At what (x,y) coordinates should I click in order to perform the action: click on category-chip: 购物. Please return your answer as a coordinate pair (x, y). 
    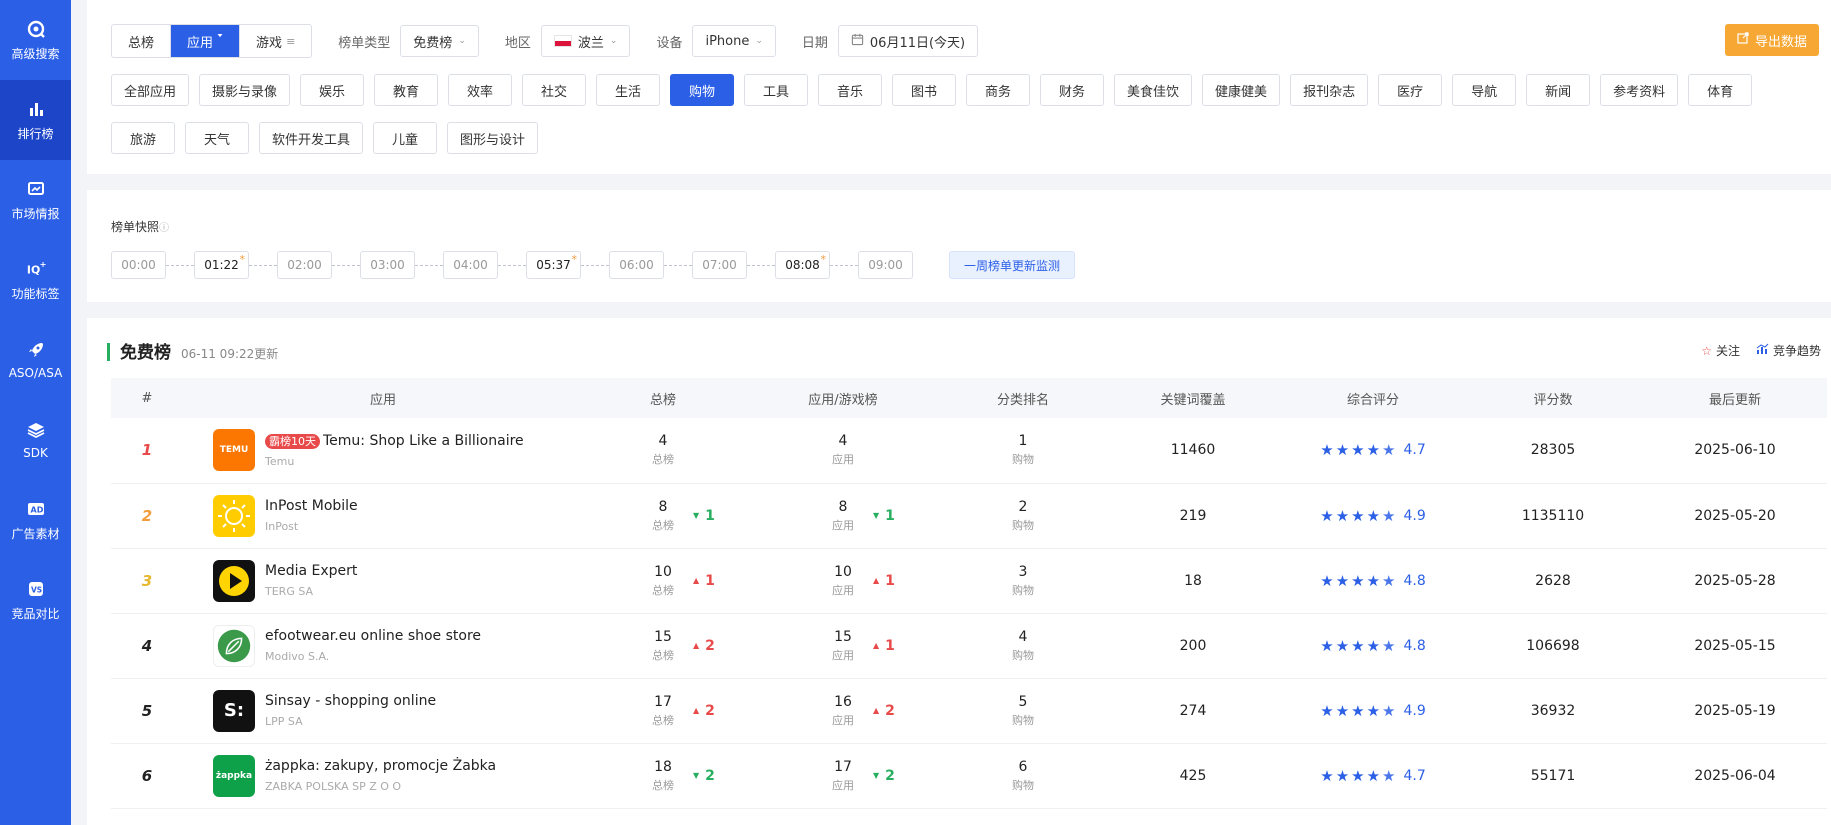
    Looking at the image, I should click on (702, 90).